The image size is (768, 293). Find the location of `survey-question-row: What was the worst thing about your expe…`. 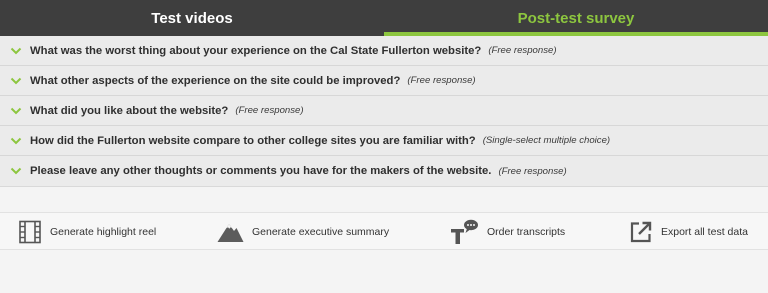

survey-question-row: What was the worst thing about your expe… is located at coordinates (384, 51).